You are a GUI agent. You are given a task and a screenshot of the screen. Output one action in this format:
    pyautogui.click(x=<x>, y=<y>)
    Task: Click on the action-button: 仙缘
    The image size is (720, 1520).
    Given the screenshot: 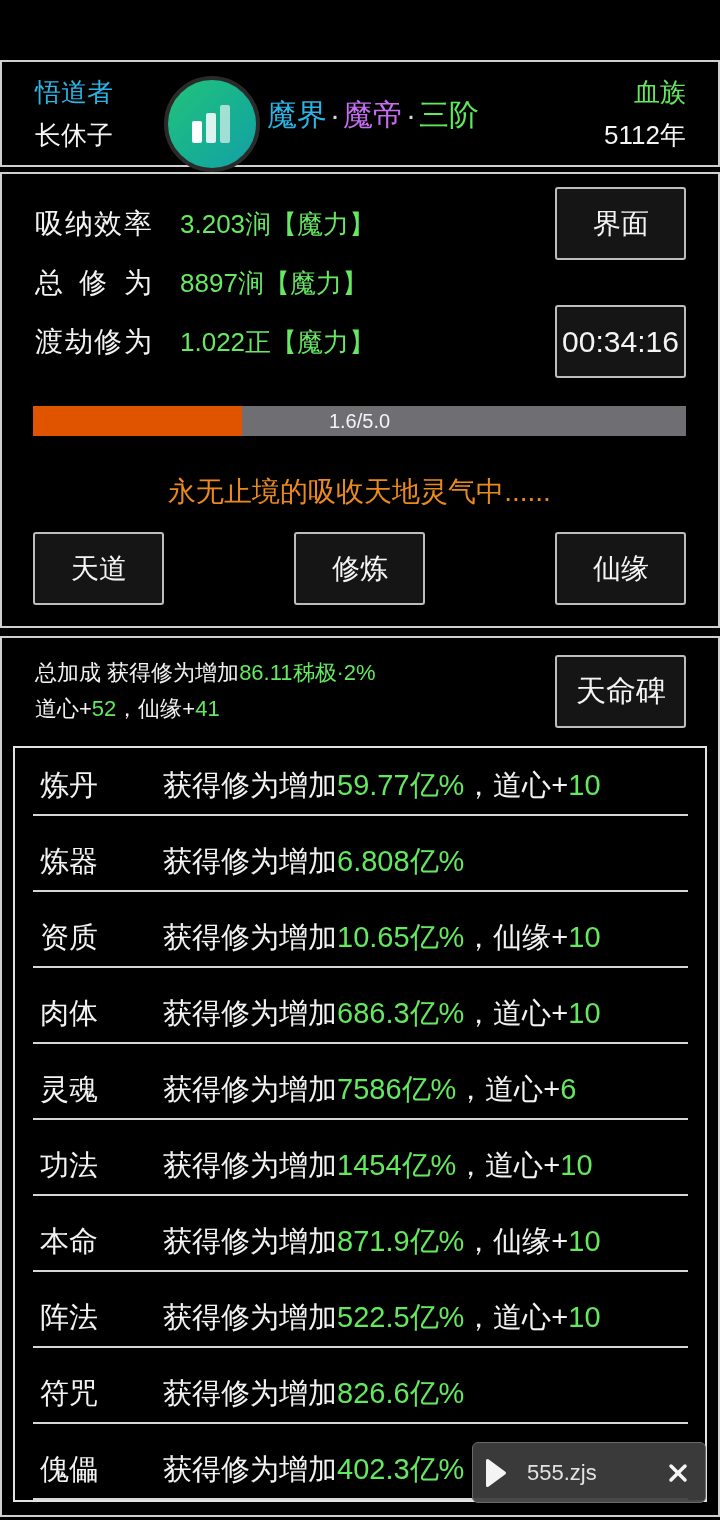 What is the action you would take?
    pyautogui.click(x=620, y=568)
    